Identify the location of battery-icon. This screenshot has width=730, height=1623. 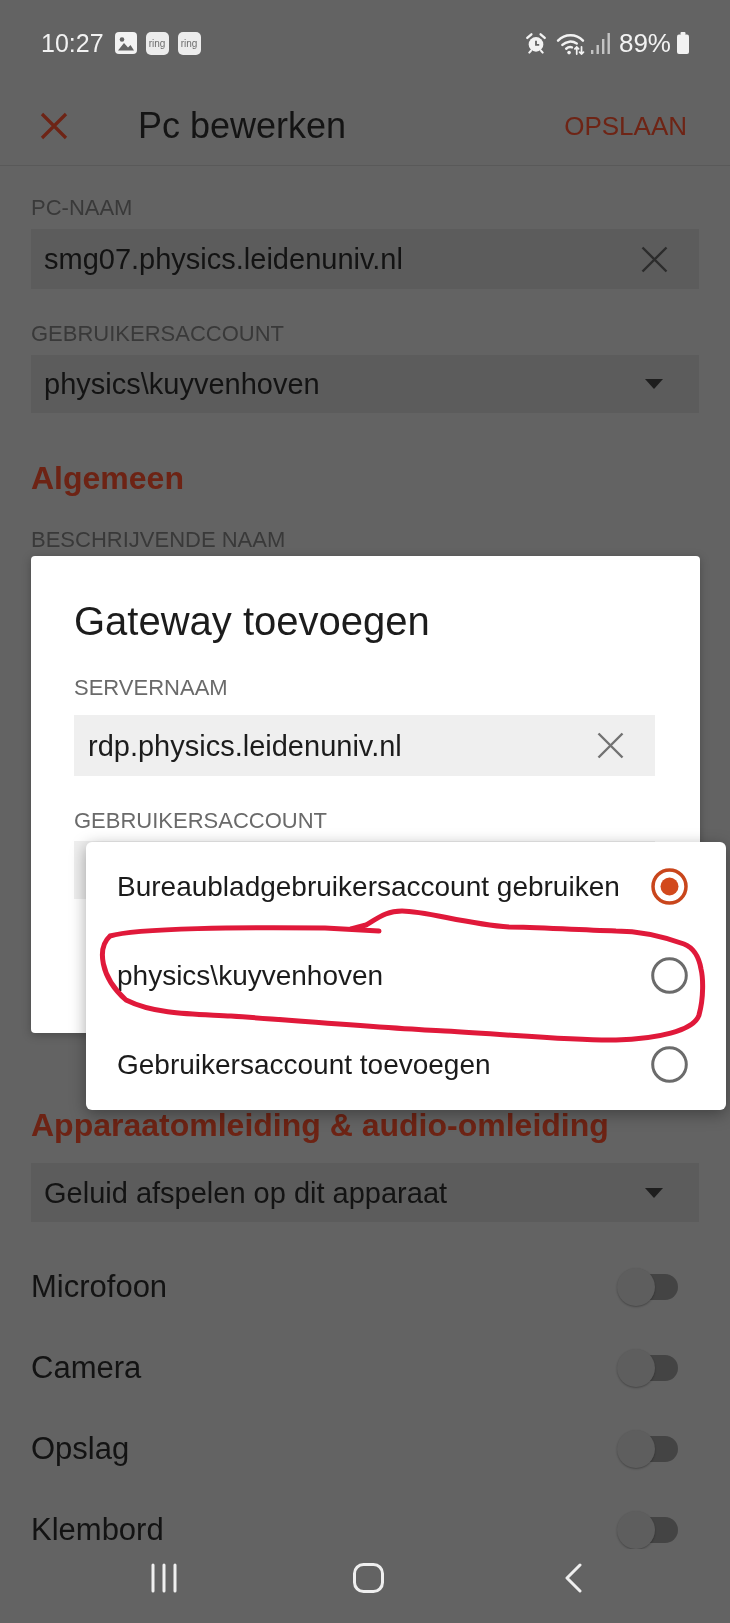
(683, 43).